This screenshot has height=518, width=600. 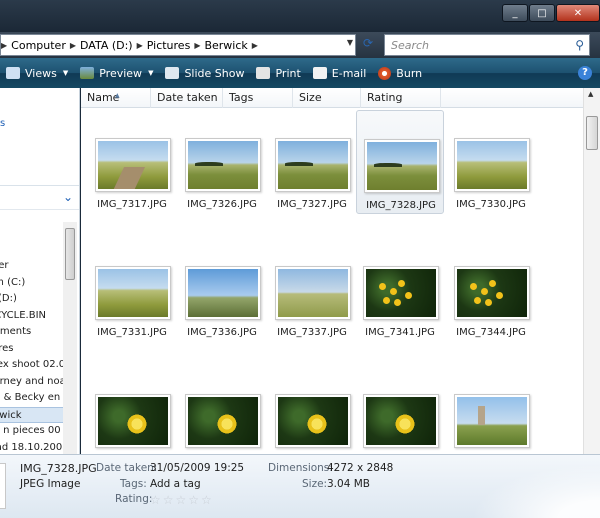 What do you see at coordinates (106, 45) in the screenshot?
I see `breadcrumb-data-drive: DATA (D:)` at bounding box center [106, 45].